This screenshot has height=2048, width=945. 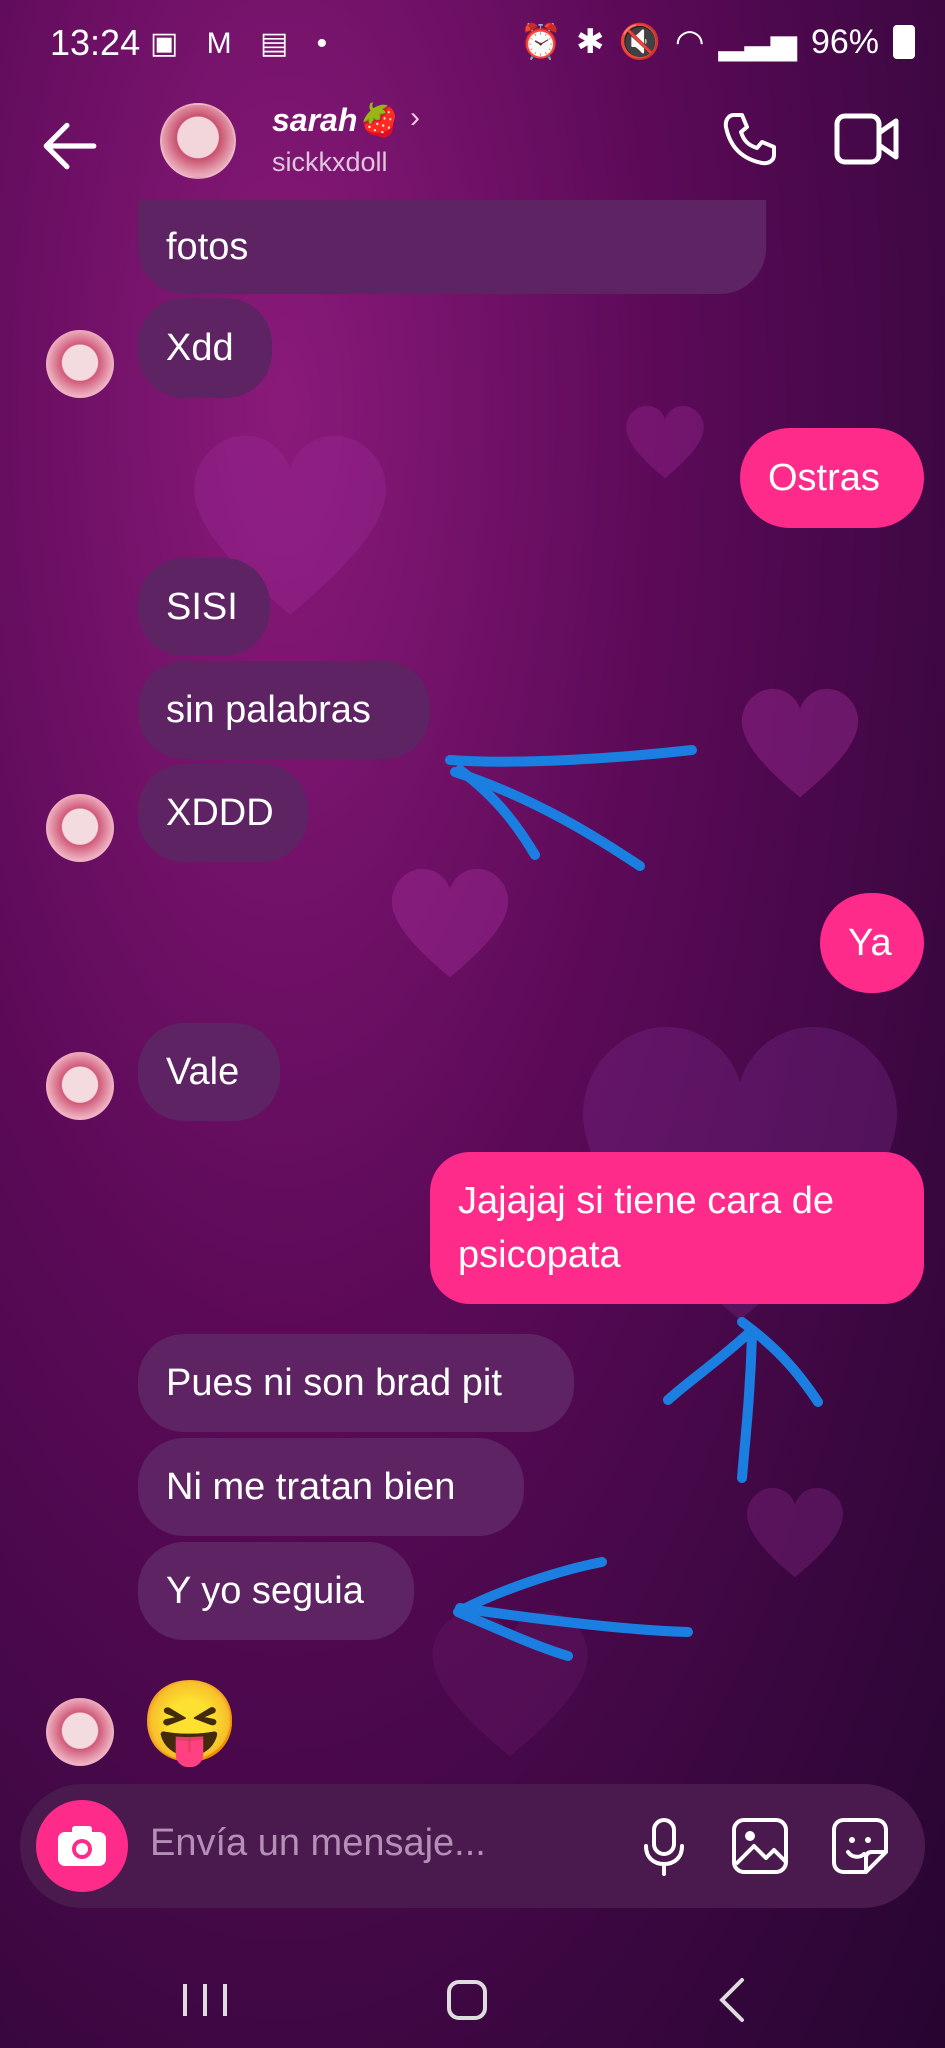 I want to click on message-text: SISI, so click(x=202, y=607).